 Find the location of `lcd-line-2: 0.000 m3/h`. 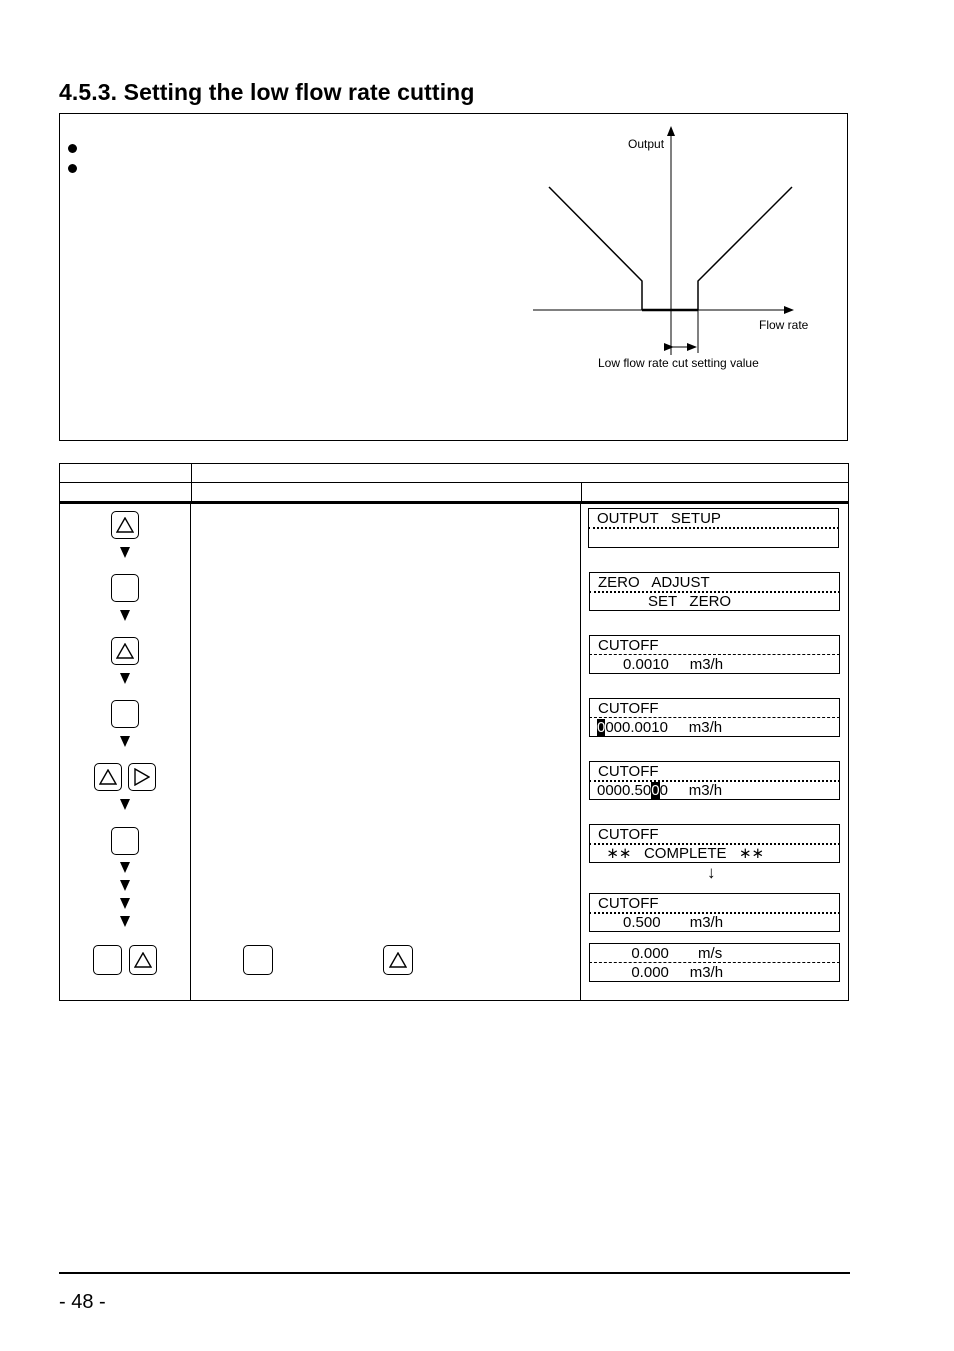

lcd-line-2: 0.000 m3/h is located at coordinates (661, 972).